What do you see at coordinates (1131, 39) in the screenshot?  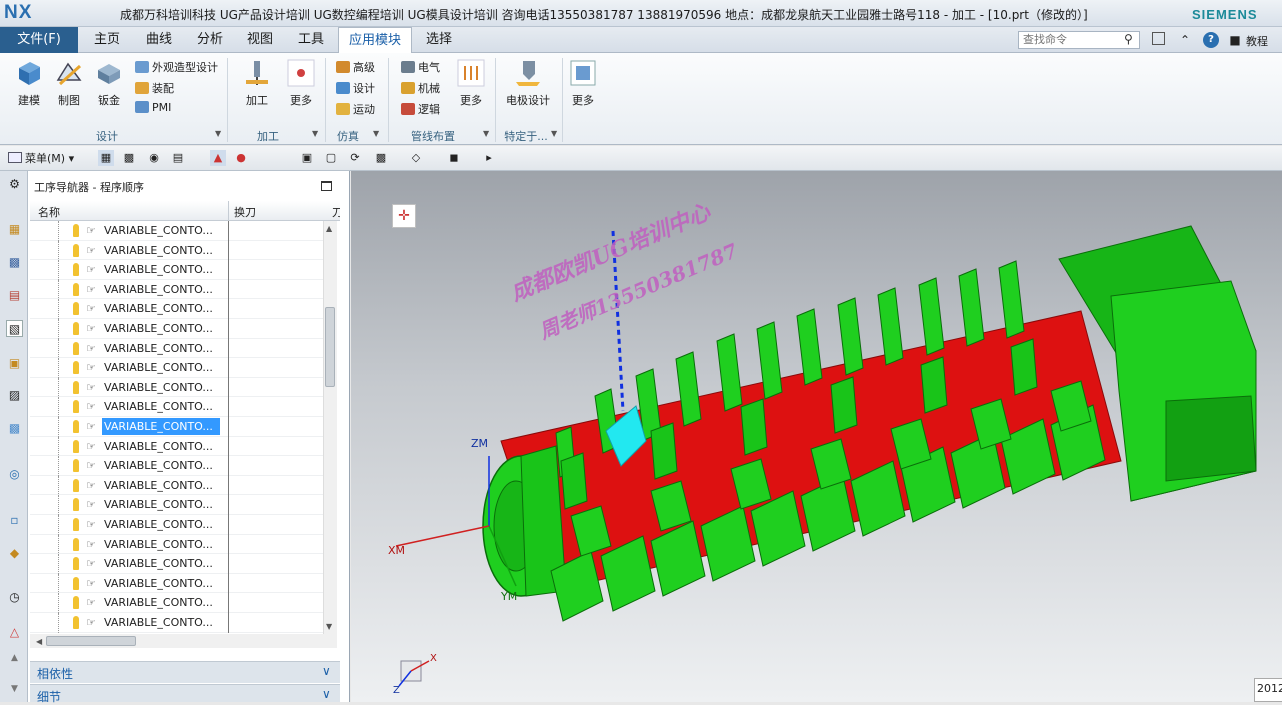 I see `search-icon: ⚲` at bounding box center [1131, 39].